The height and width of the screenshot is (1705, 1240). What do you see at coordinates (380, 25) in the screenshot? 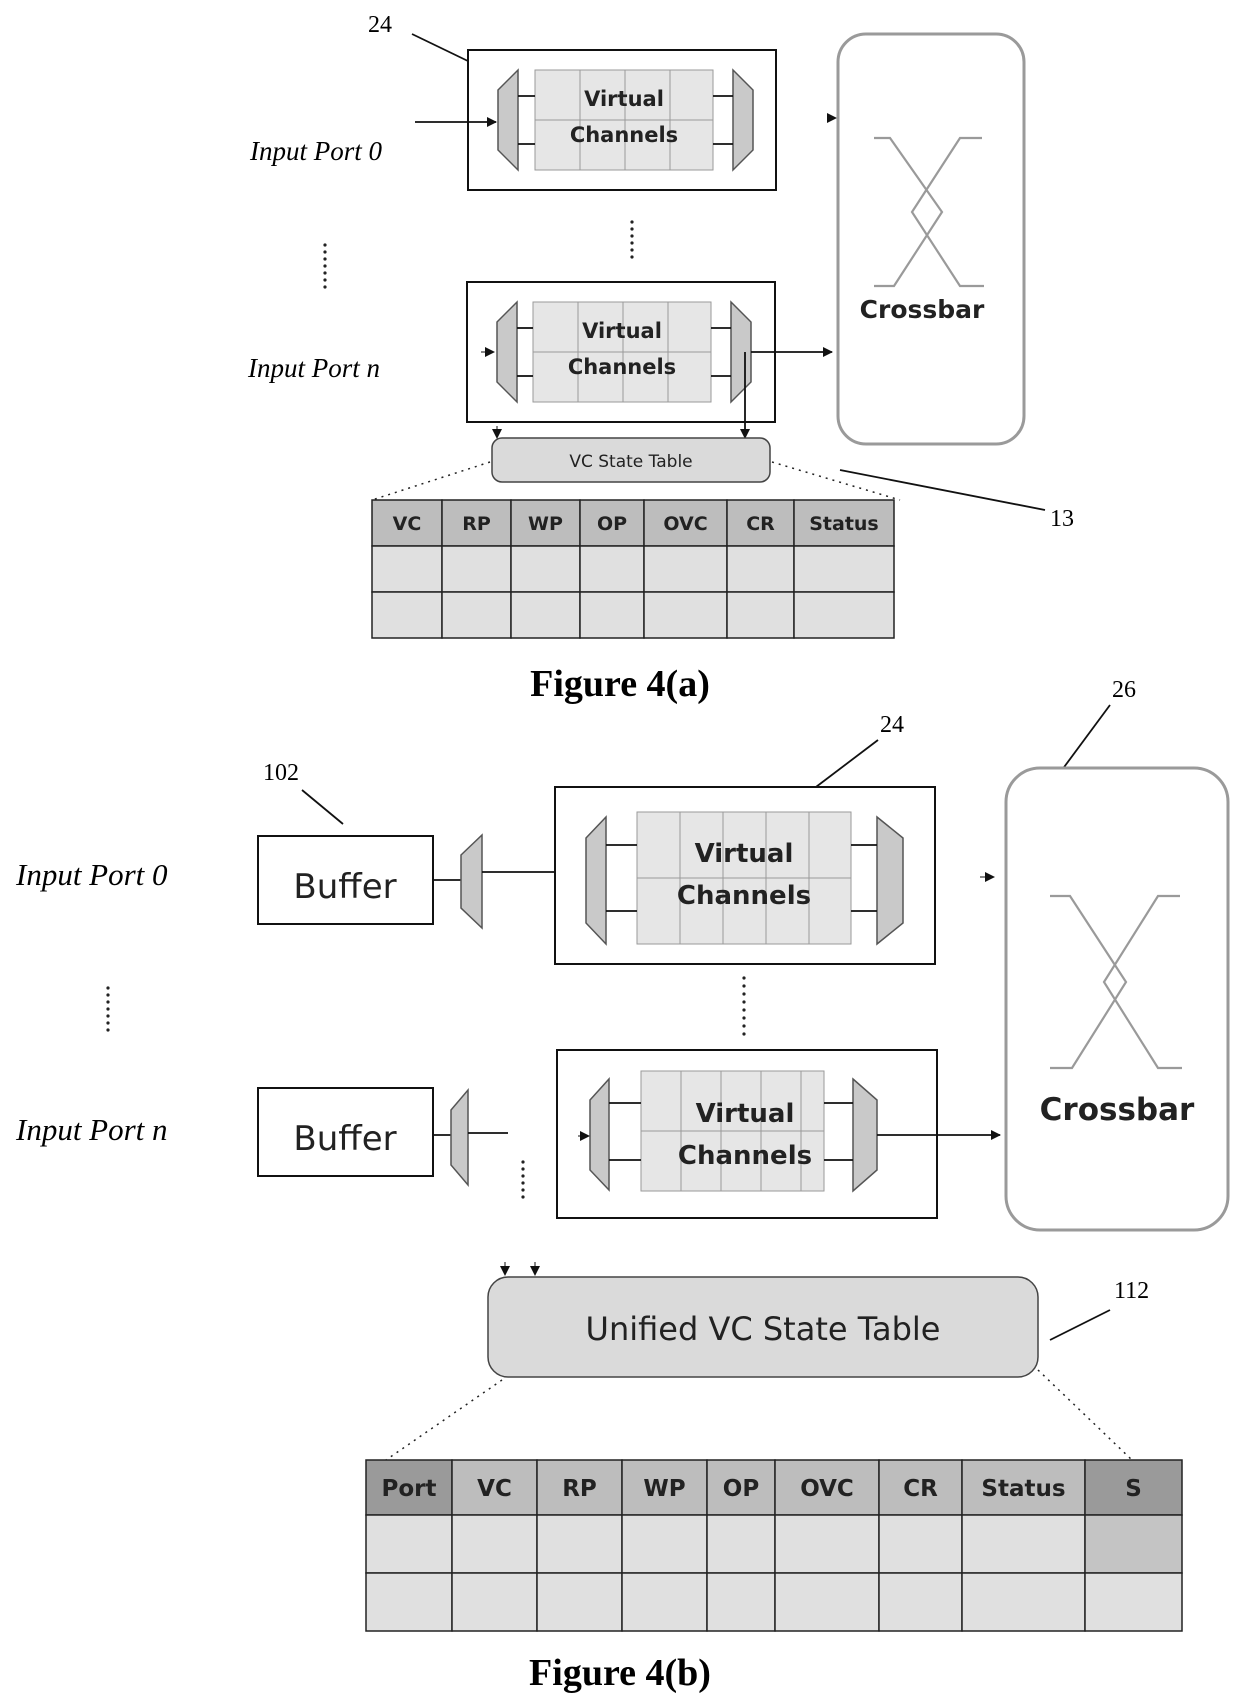
I see `ref-label-24: 24` at bounding box center [380, 25].